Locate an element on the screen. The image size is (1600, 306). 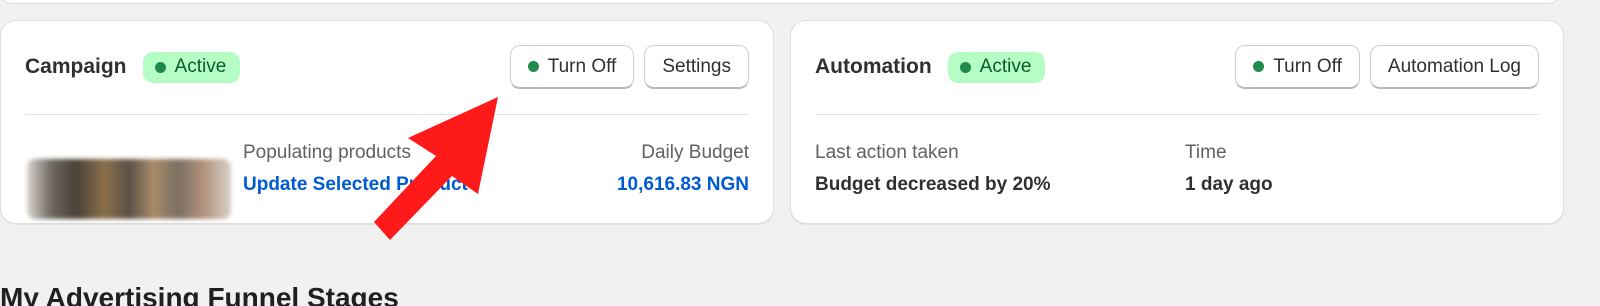
last-action-value: Budget decreased by 20% is located at coordinates (933, 184).